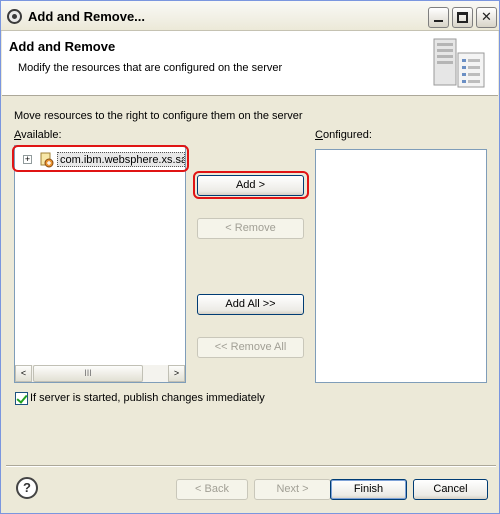  Describe the element at coordinates (88, 373) in the screenshot. I see `scroll-thumb: III` at that location.